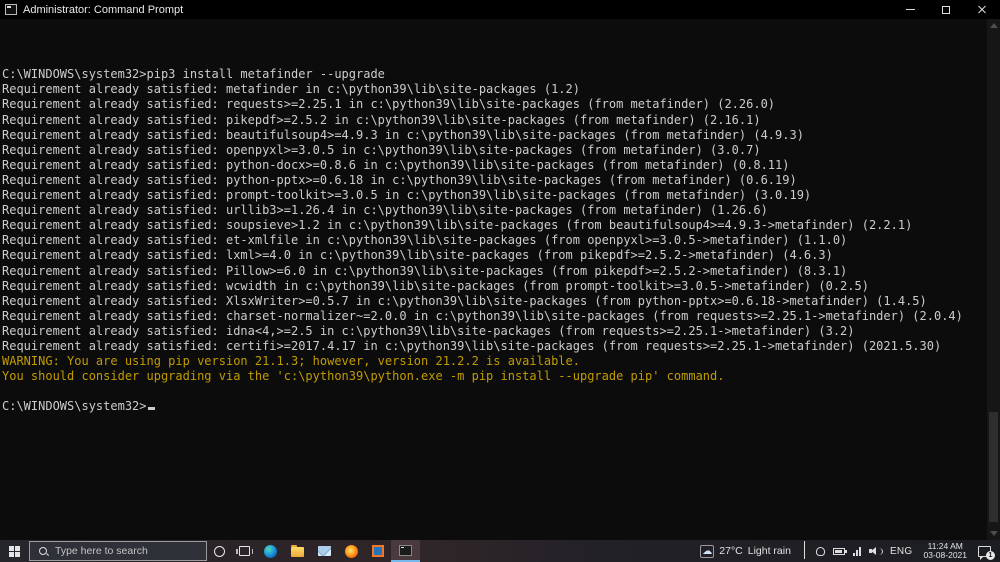 The image size is (1000, 562). I want to click on network-icon, so click(856, 551).